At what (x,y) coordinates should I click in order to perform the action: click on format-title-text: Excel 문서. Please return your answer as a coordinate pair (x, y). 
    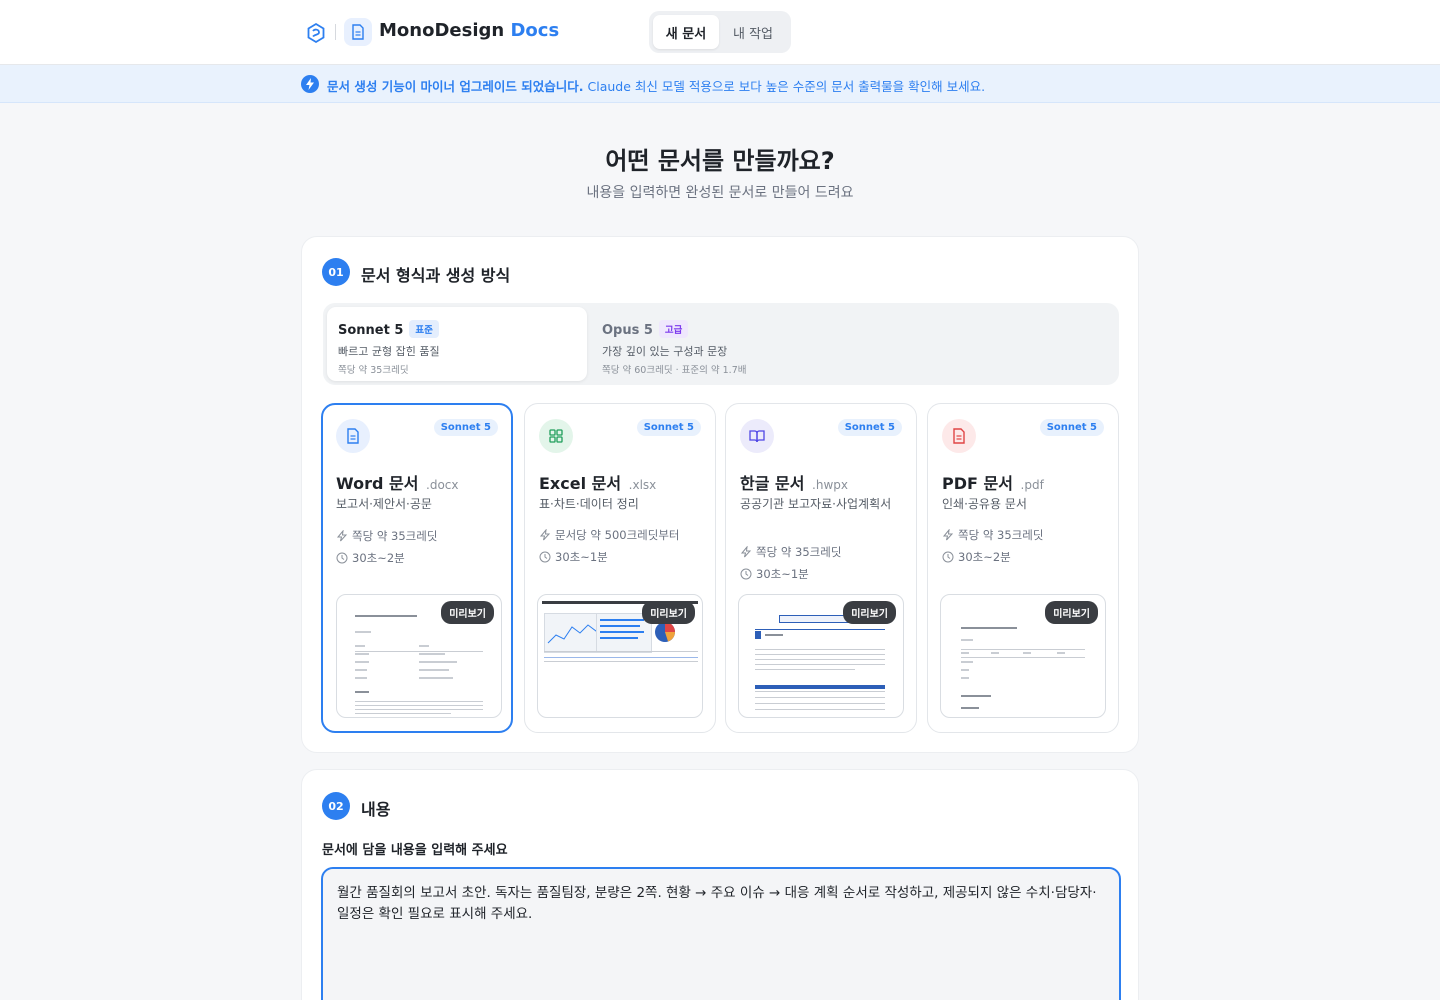
    Looking at the image, I should click on (580, 483).